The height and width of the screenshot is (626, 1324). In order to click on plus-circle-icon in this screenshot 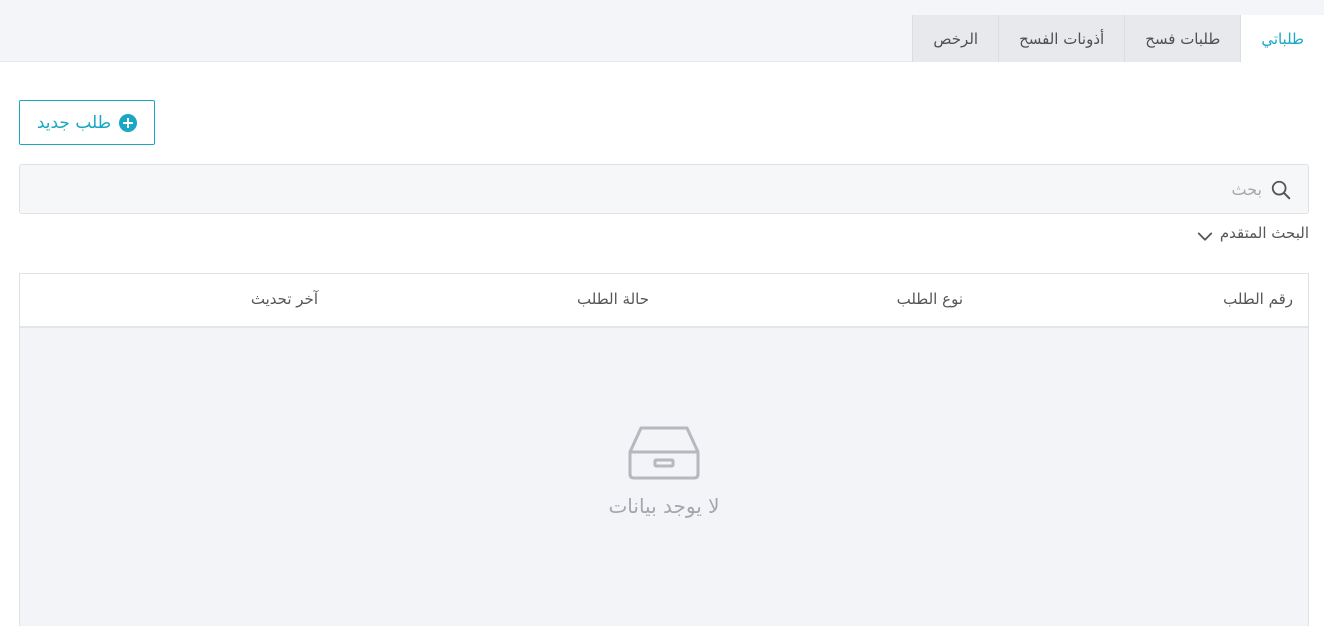, I will do `click(128, 122)`.